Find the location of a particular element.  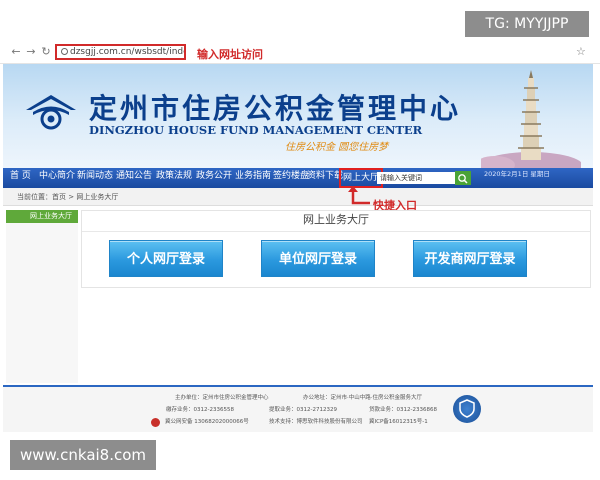

error-report-badge is located at coordinates (467, 409).